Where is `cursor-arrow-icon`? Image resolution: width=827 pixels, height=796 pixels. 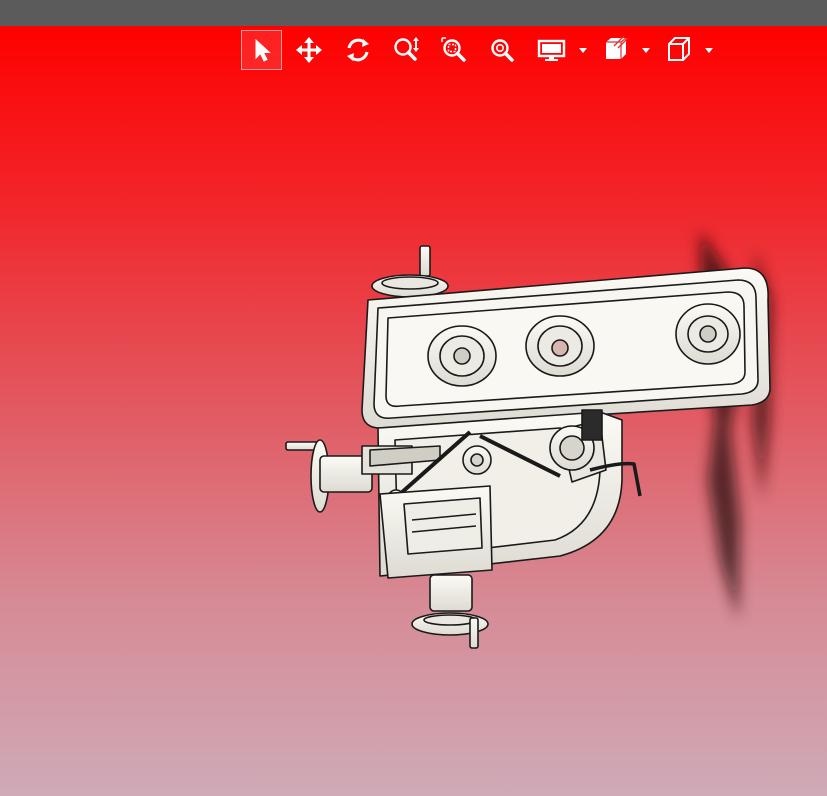 cursor-arrow-icon is located at coordinates (263, 50).